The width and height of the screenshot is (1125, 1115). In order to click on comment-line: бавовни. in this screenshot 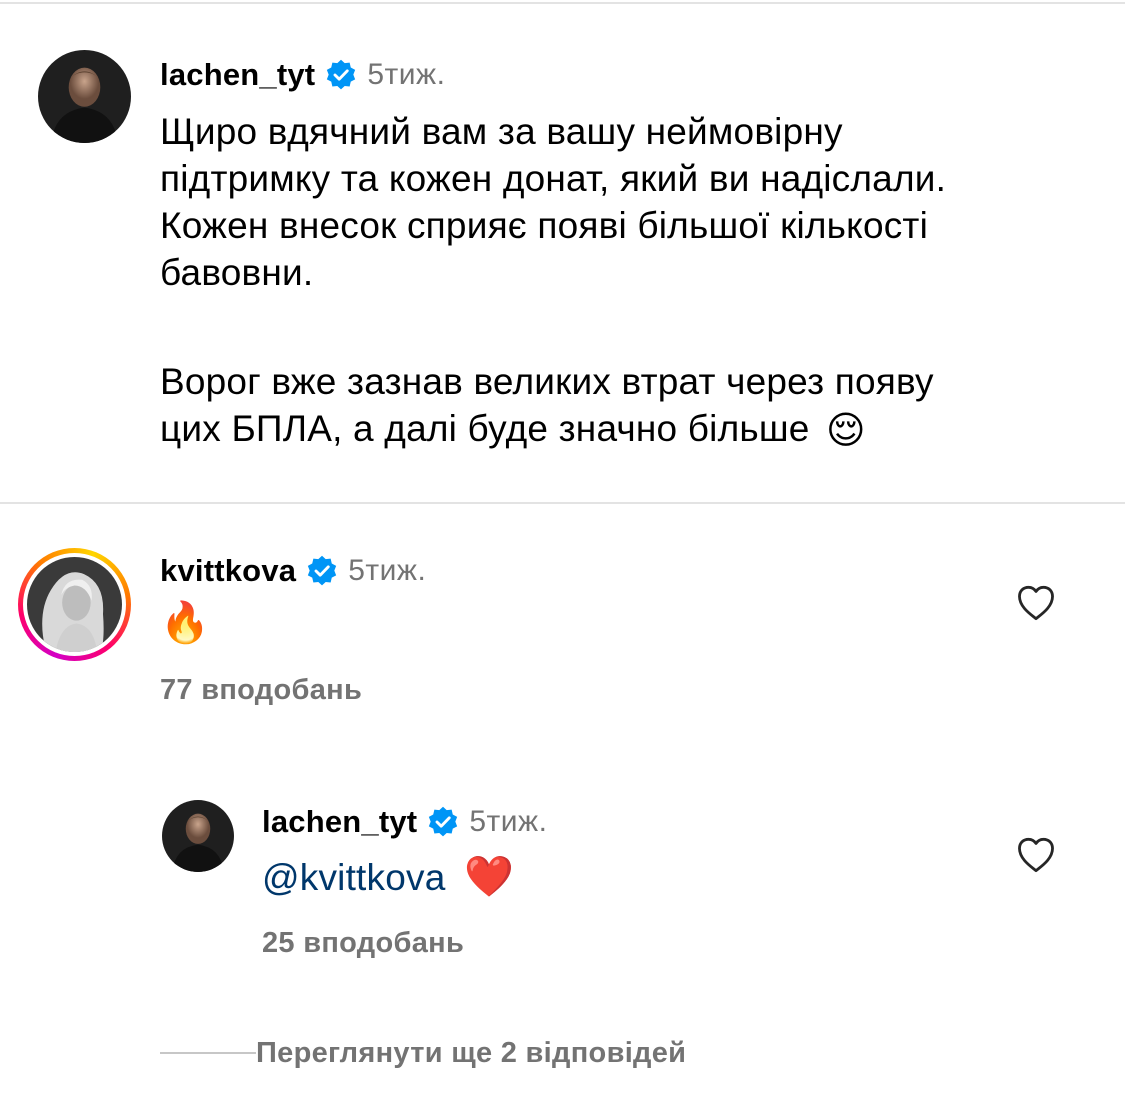, I will do `click(237, 272)`.